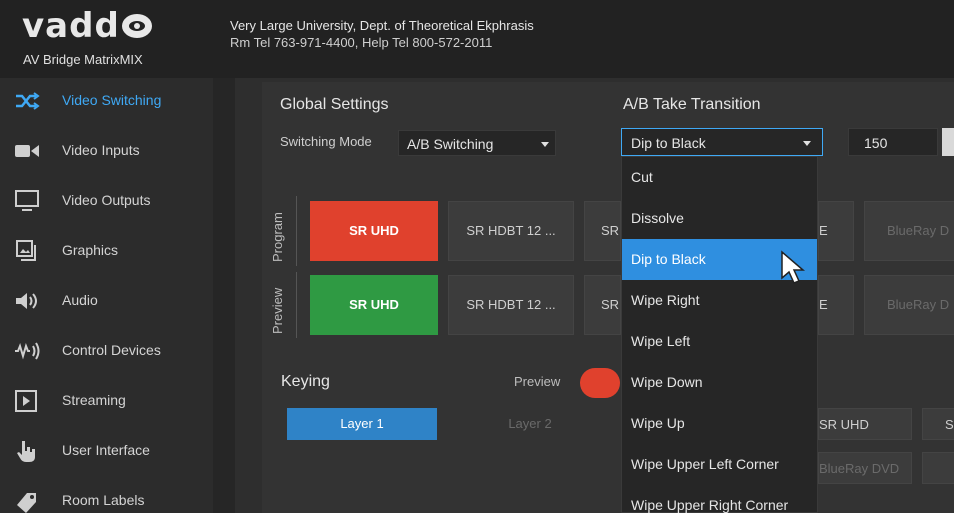 Image resolution: width=954 pixels, height=513 pixels. What do you see at coordinates (28, 101) in the screenshot?
I see `shuffle-icon` at bounding box center [28, 101].